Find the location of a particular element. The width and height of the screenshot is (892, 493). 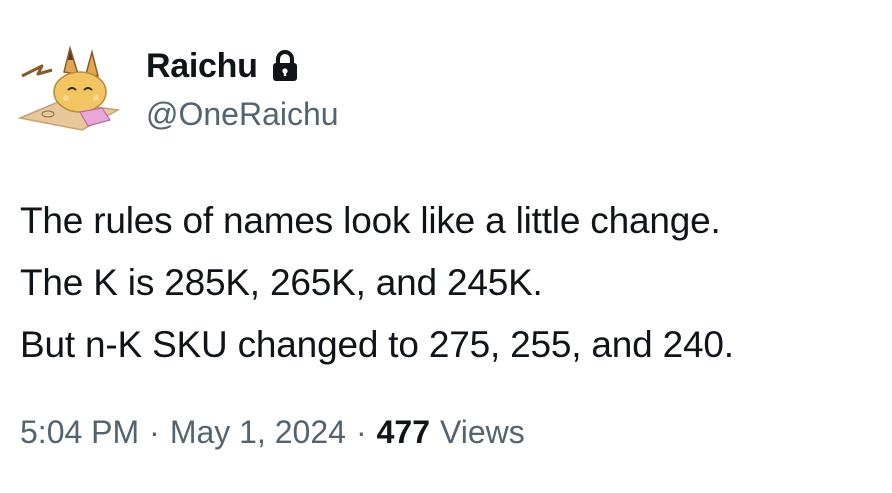

lock-icon is located at coordinates (285, 66).